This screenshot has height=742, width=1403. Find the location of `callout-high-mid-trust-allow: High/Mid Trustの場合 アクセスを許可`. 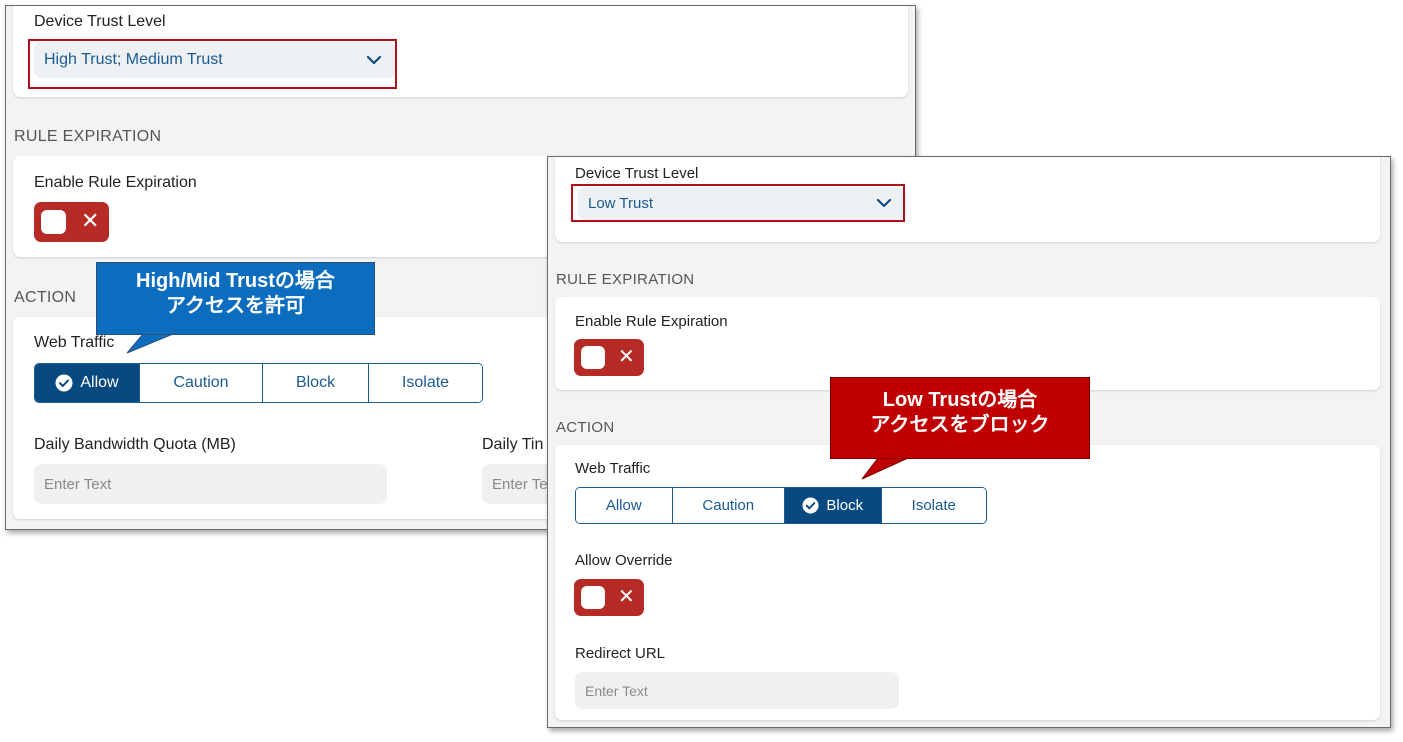

callout-high-mid-trust-allow: High/Mid Trustの場合 アクセスを許可 is located at coordinates (235, 298).